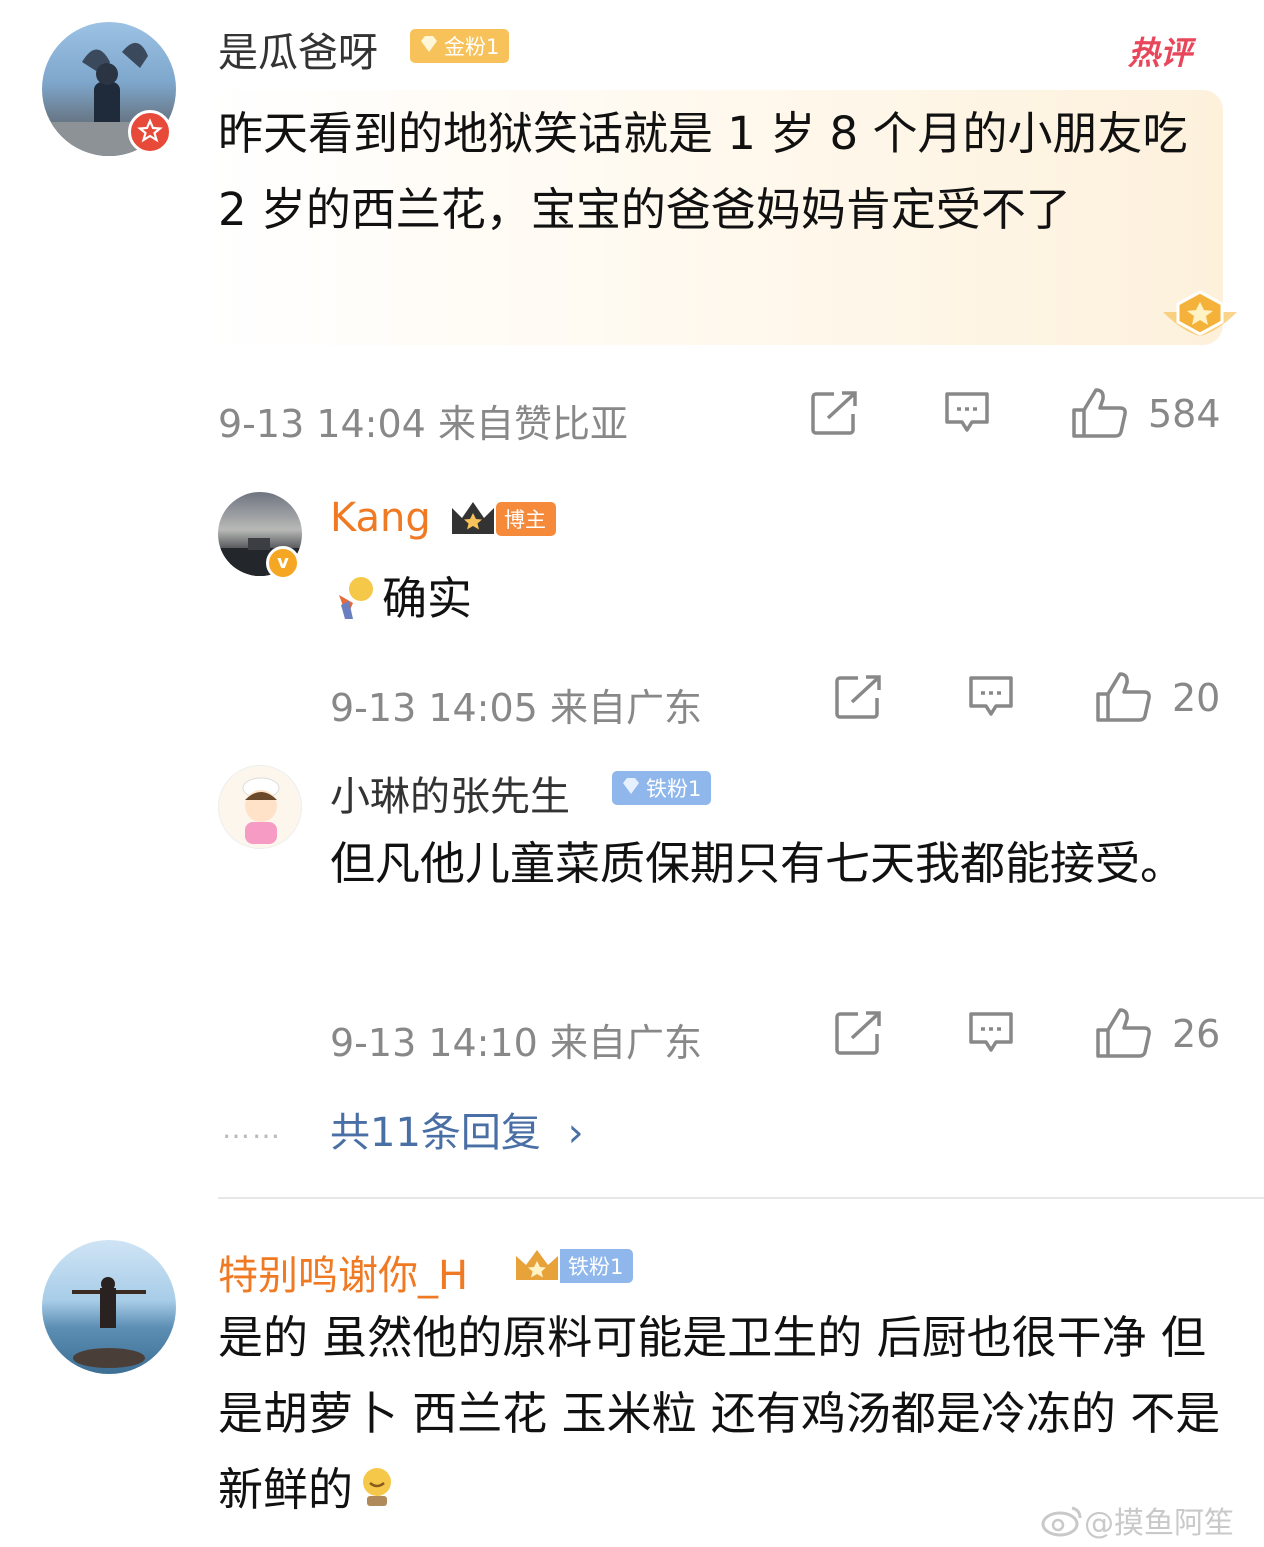 The width and height of the screenshot is (1264, 1547). What do you see at coordinates (355, 601) in the screenshot?
I see `emoji-sticker-icon` at bounding box center [355, 601].